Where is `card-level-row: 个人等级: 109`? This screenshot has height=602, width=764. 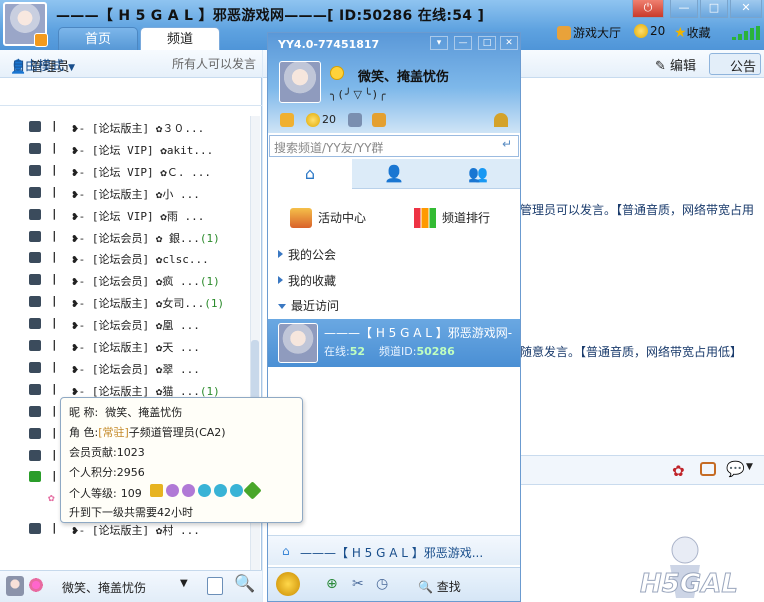
card-level-row: 个人等级: 109 is located at coordinates (165, 491).